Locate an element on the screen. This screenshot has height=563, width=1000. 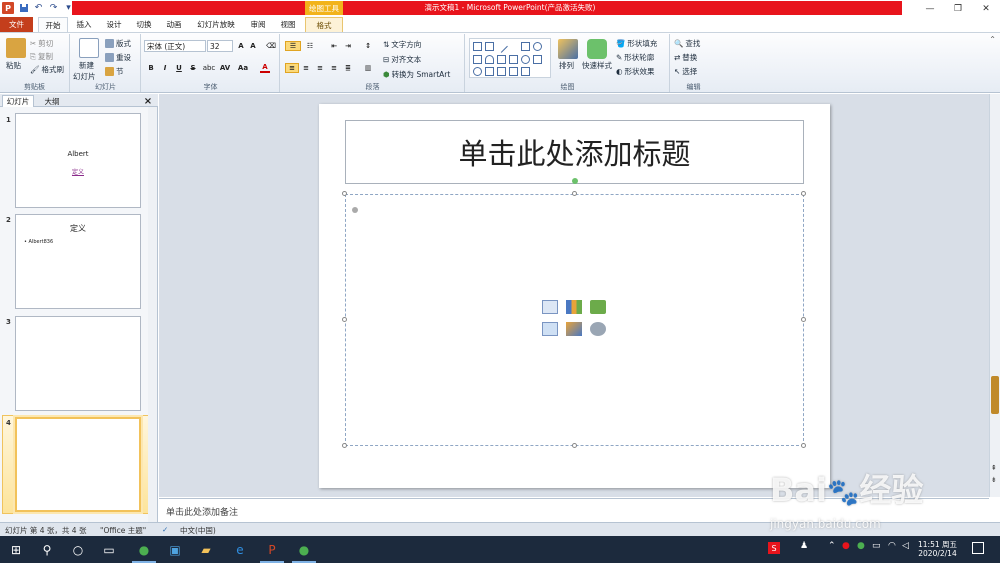
find-button: 🔍 查找 is located at coordinates (687, 43).